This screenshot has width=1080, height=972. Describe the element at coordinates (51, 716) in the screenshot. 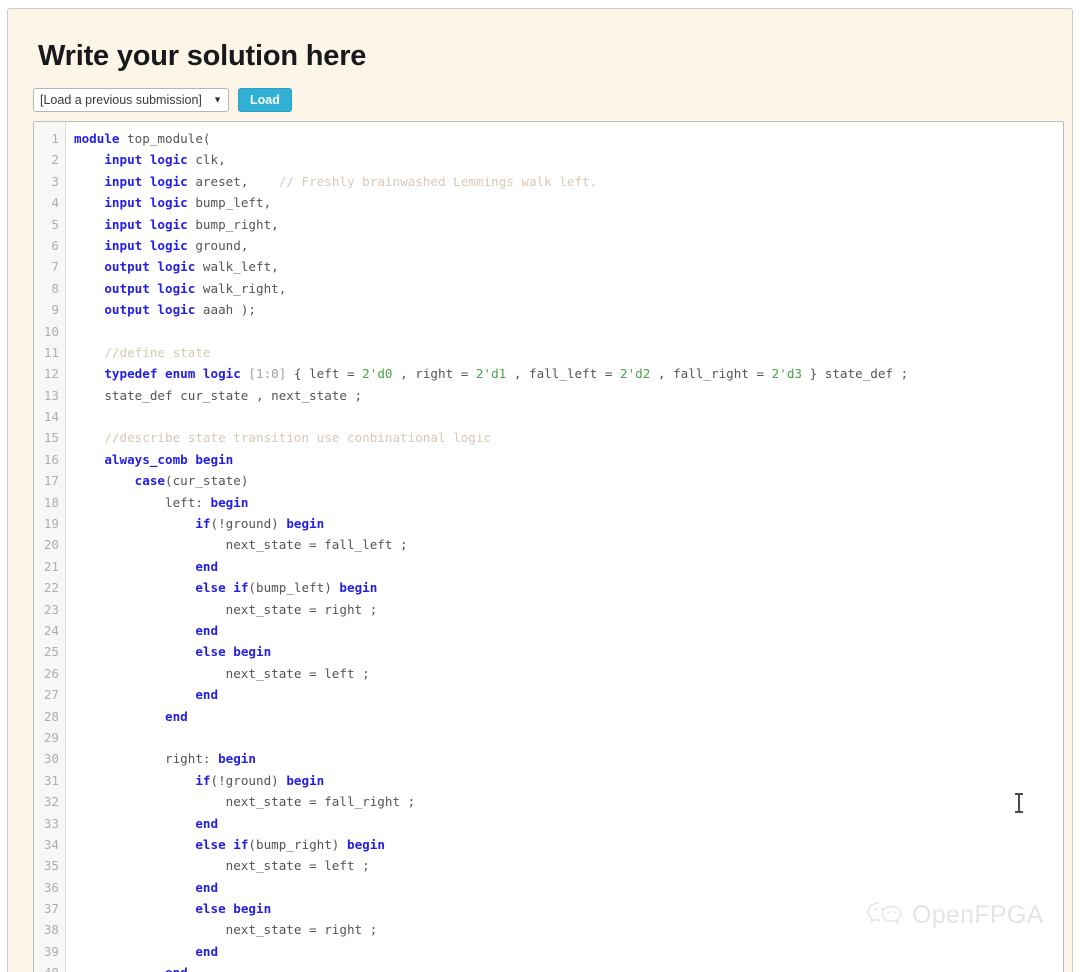

I see `line-number: 28` at that location.